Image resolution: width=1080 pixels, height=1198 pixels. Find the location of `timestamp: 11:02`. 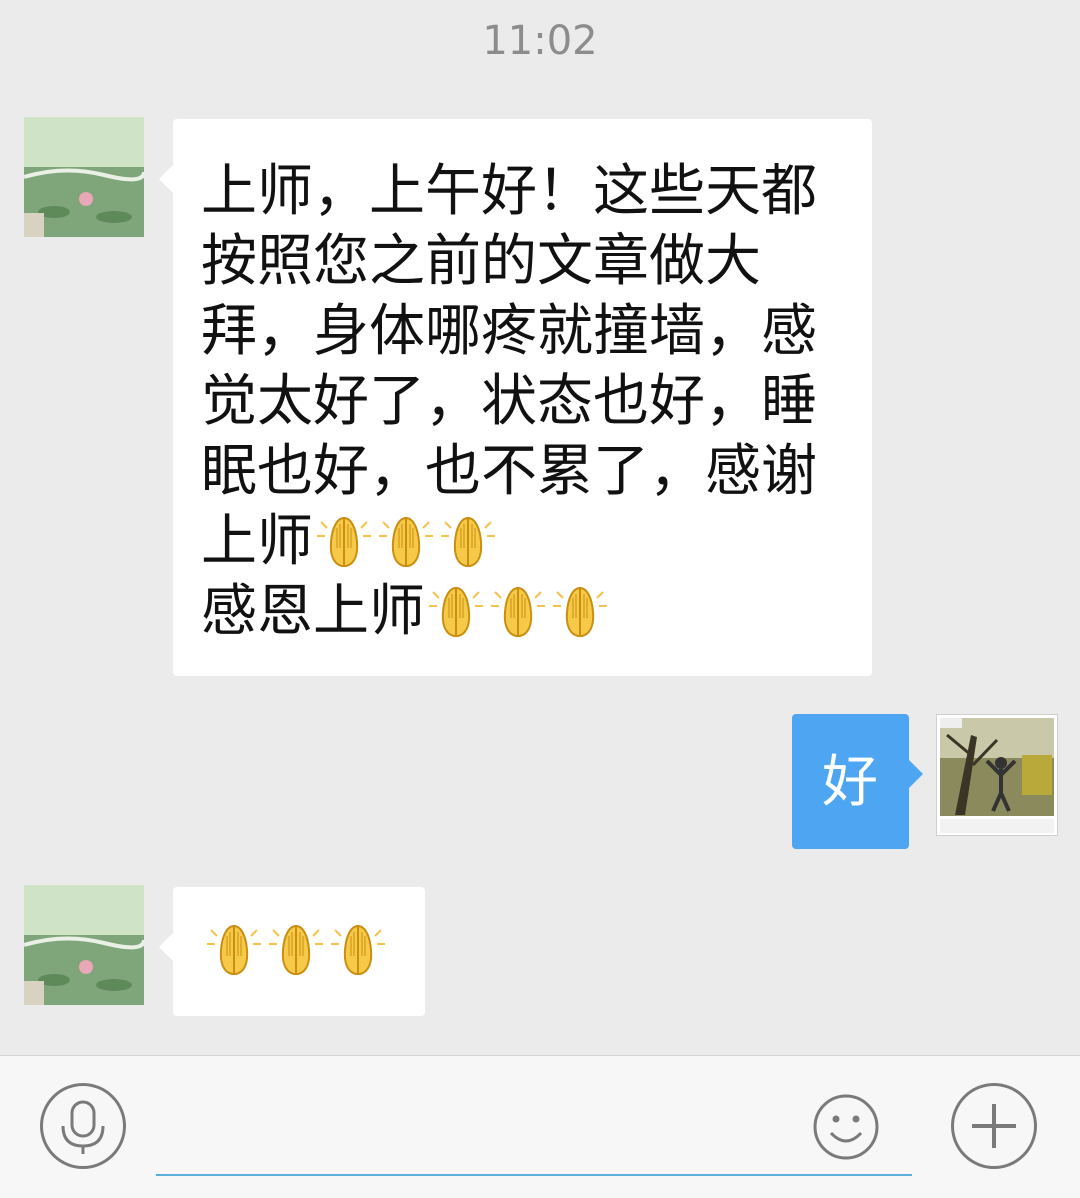

timestamp: 11:02 is located at coordinates (540, 41).